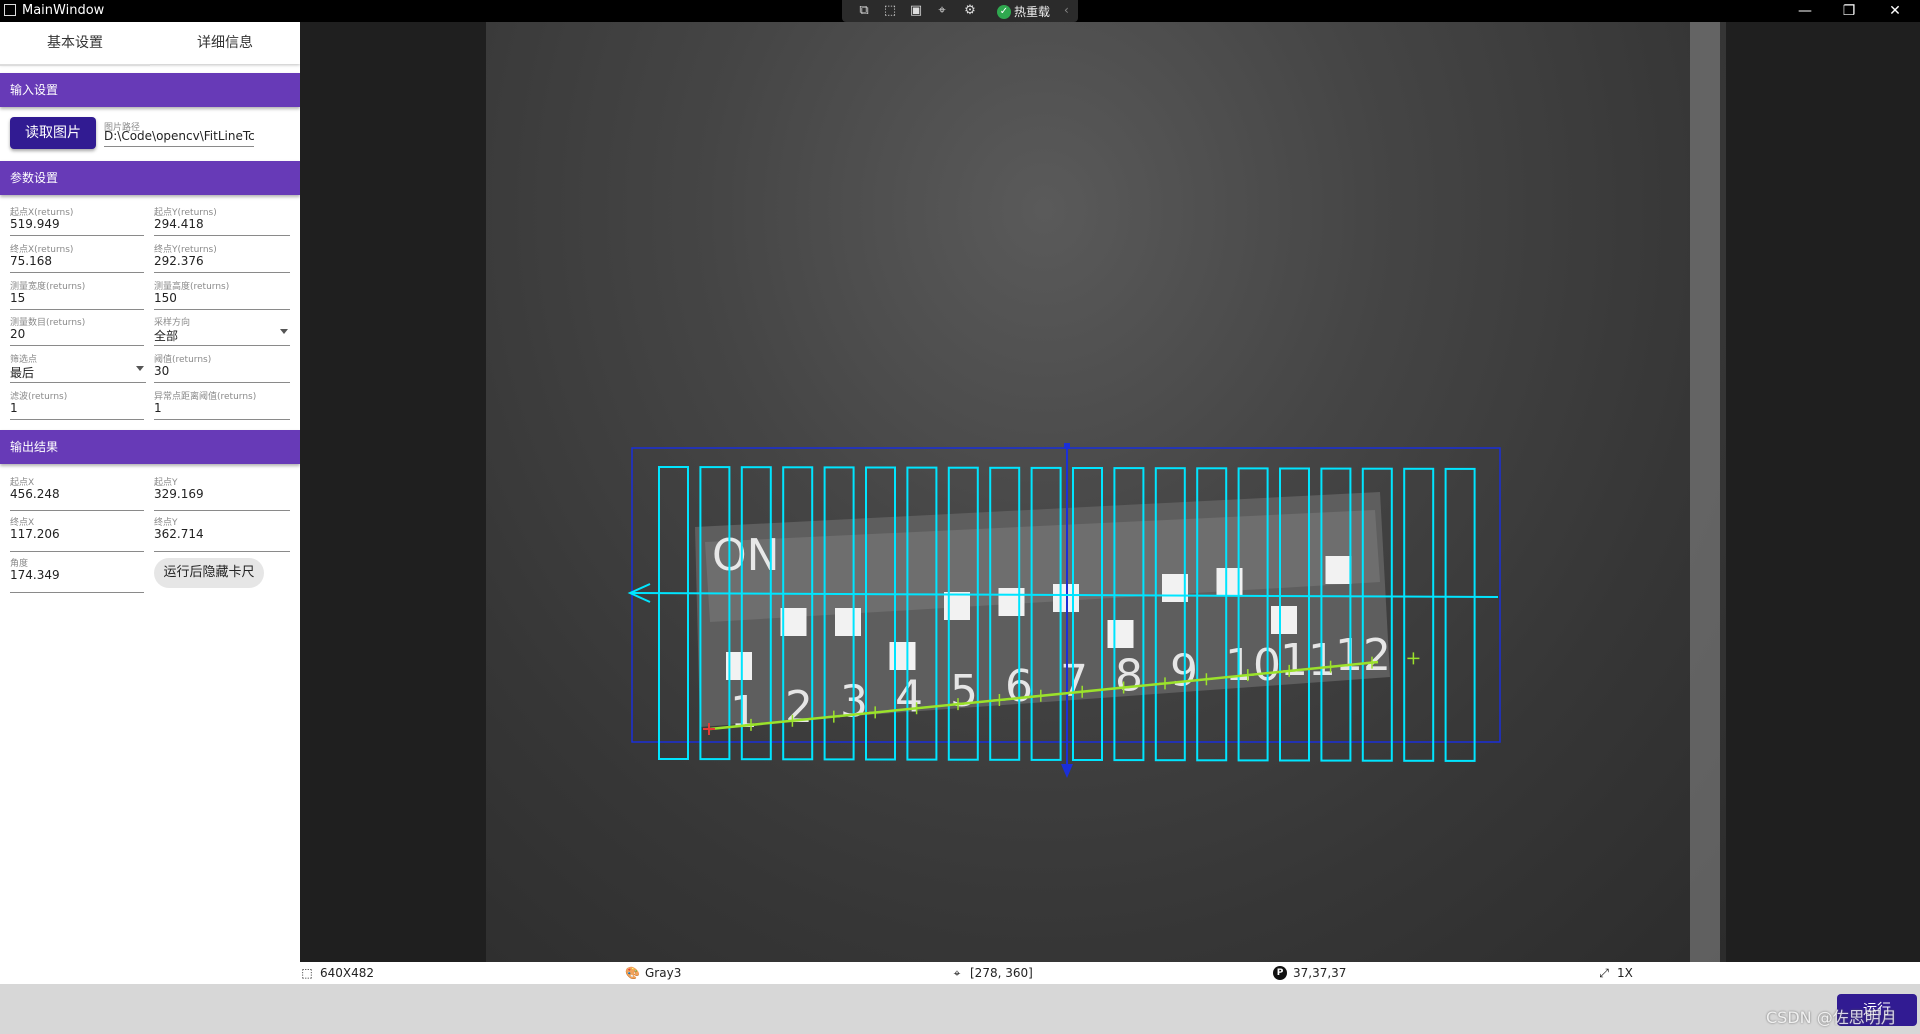 The width and height of the screenshot is (1920, 1034). What do you see at coordinates (35, 534) in the screenshot?
I see `field-value: 117.206` at bounding box center [35, 534].